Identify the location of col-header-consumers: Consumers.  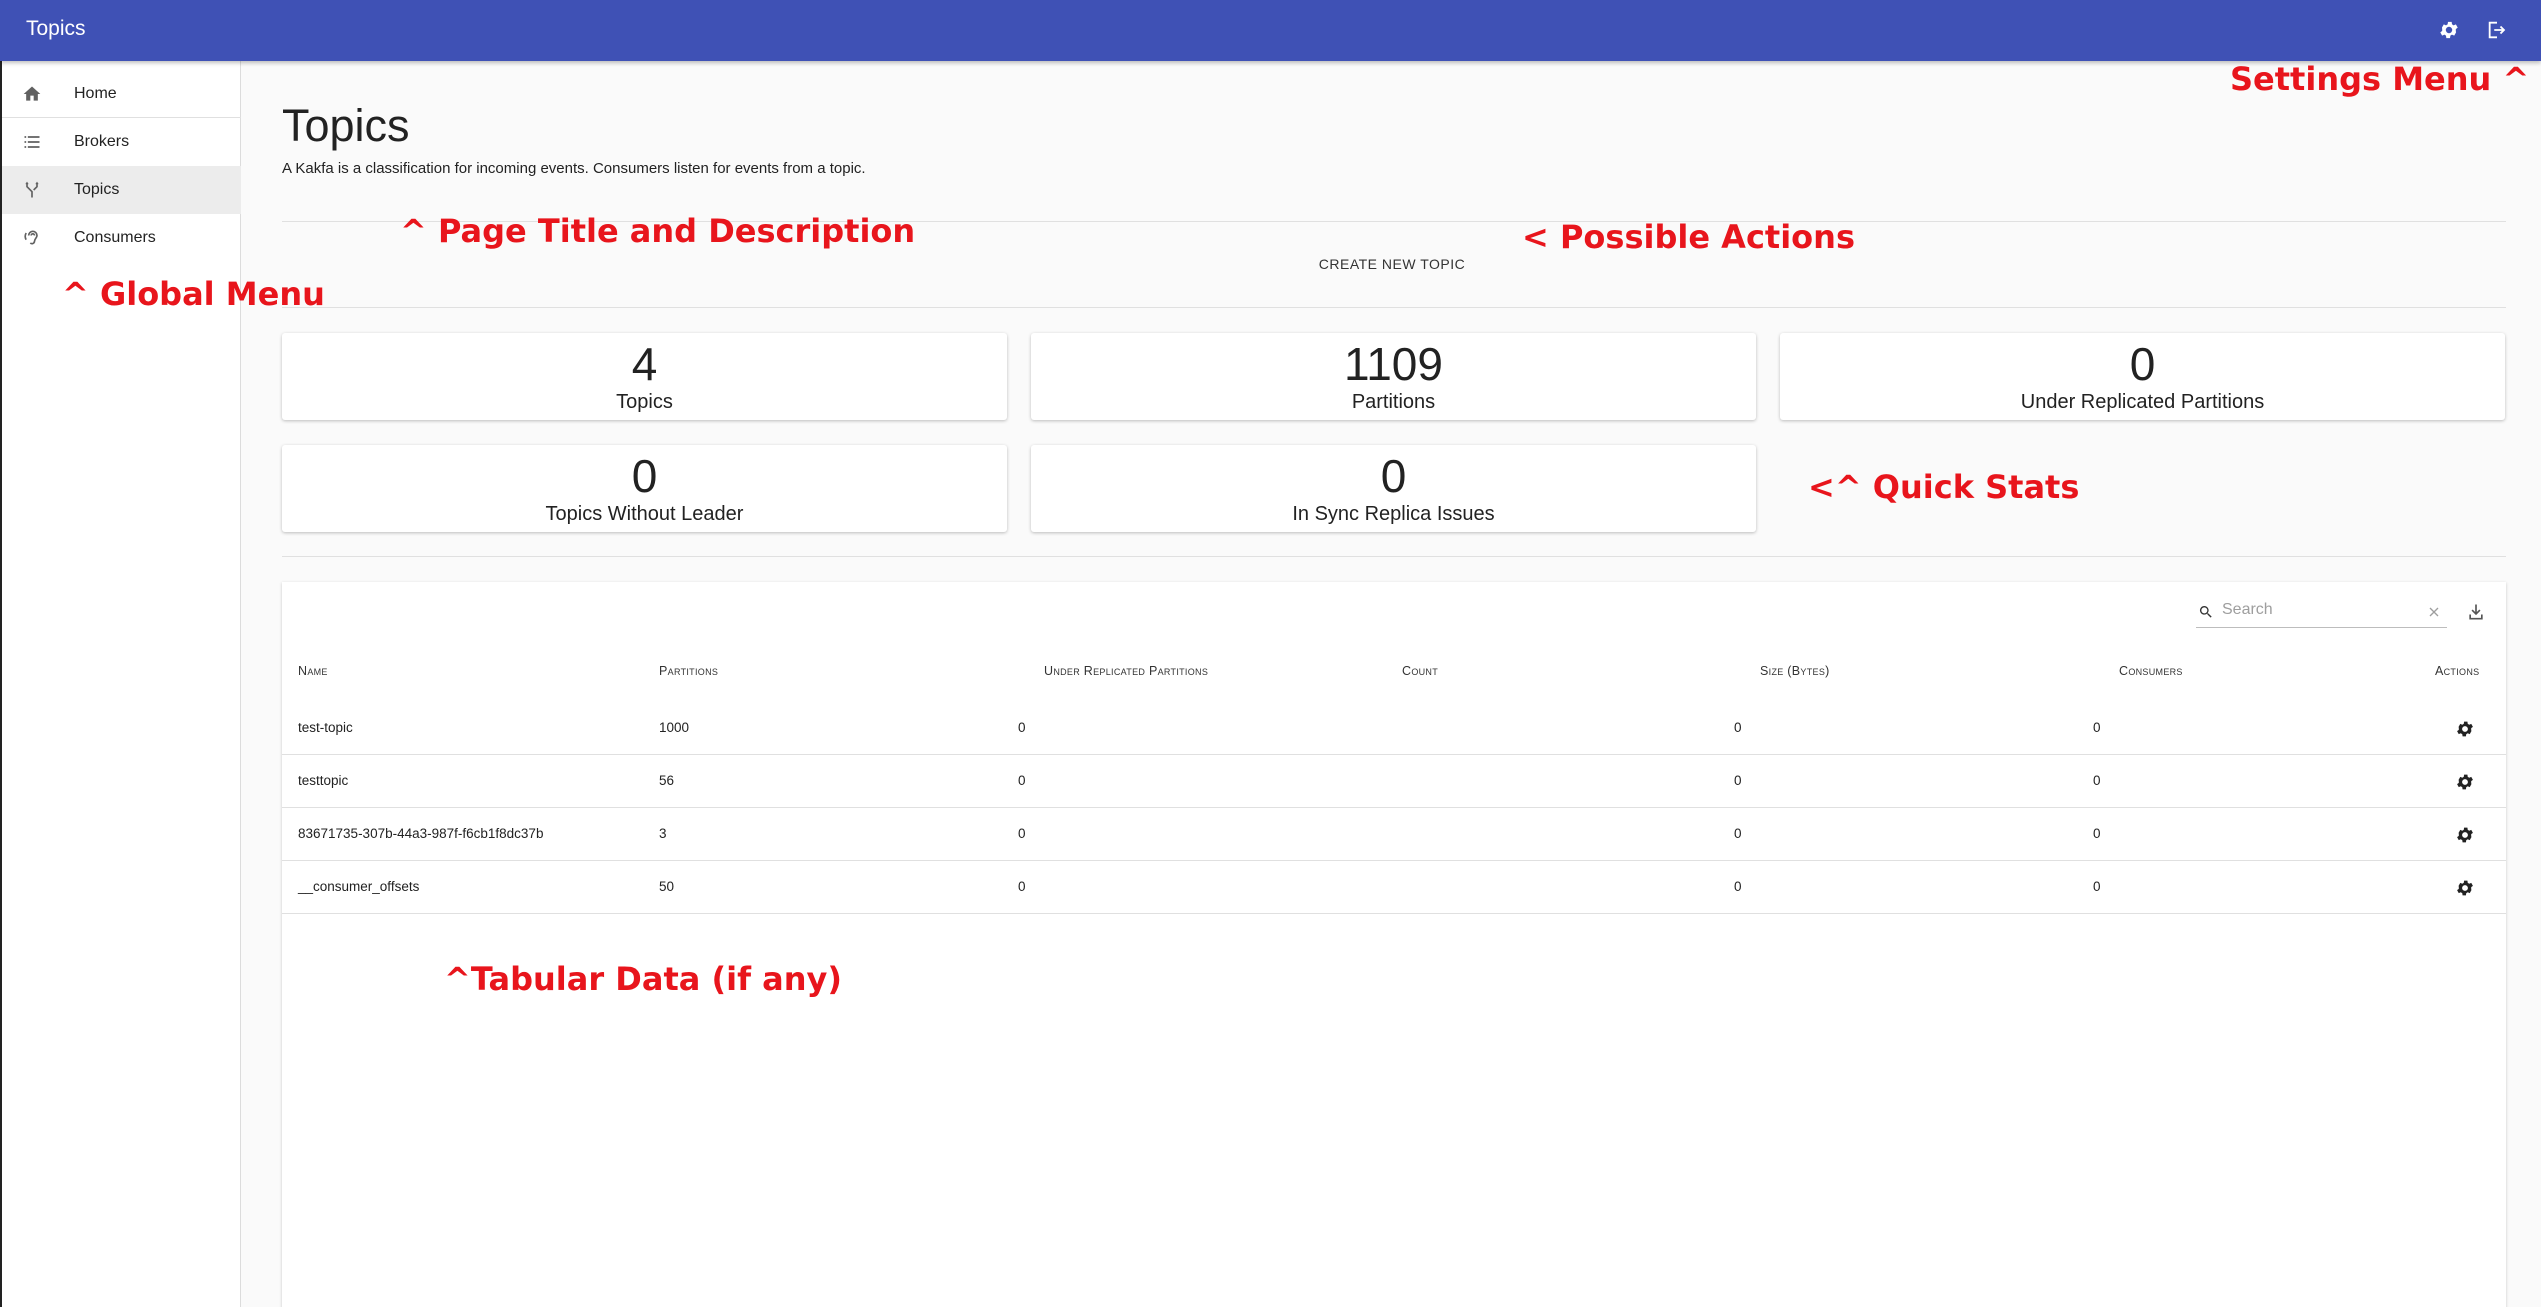
(2151, 671).